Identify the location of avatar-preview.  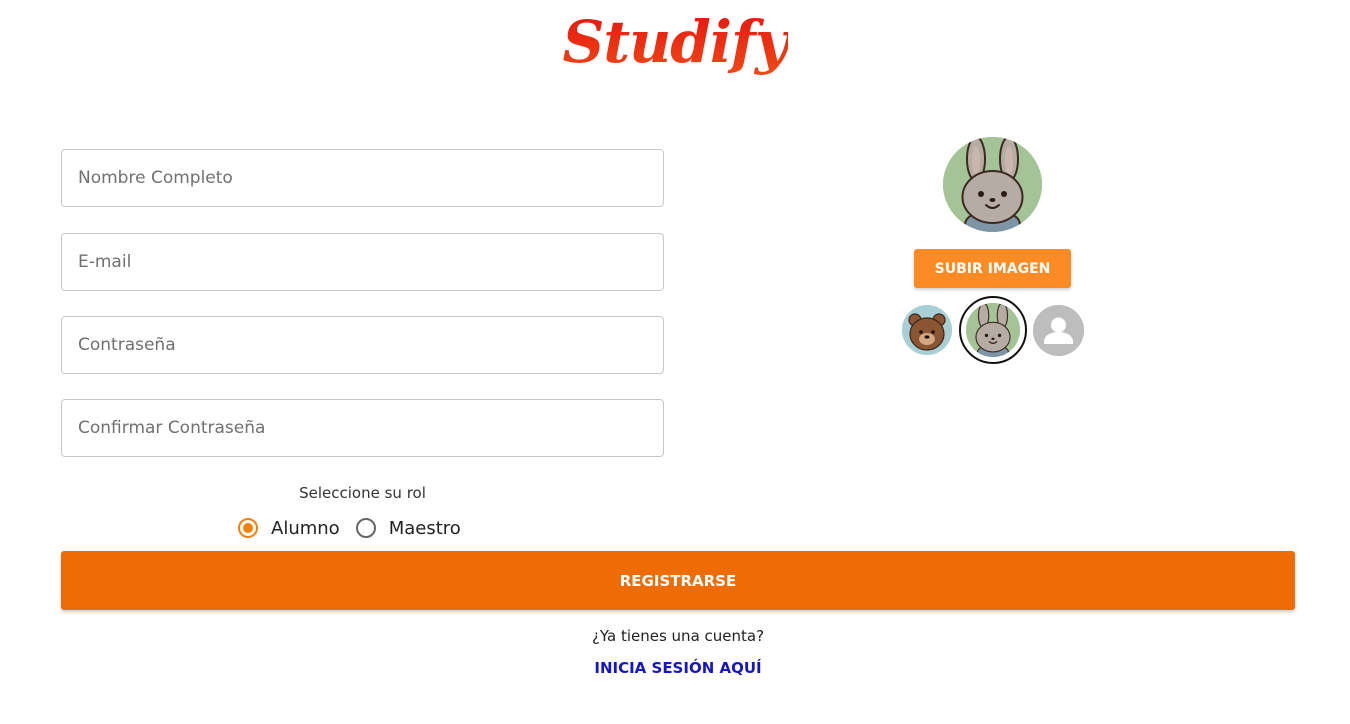
(992, 184).